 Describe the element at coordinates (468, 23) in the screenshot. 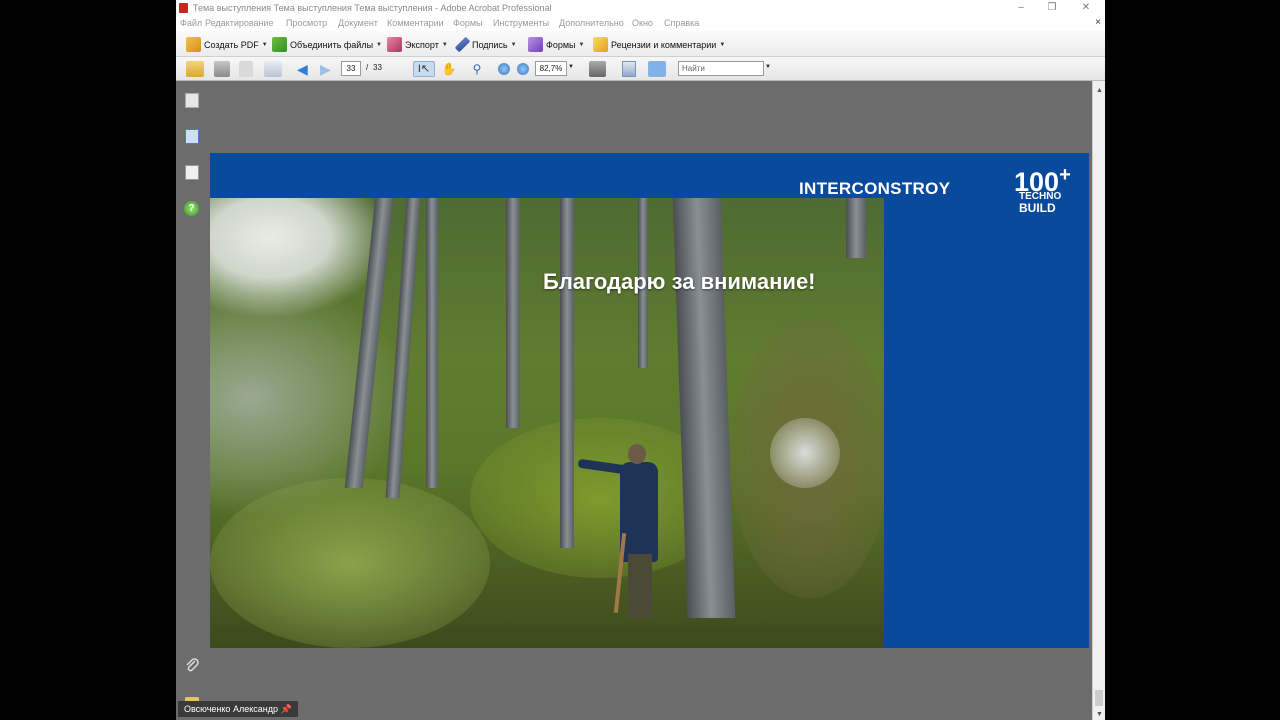

I see `menu-forms: Формы` at that location.